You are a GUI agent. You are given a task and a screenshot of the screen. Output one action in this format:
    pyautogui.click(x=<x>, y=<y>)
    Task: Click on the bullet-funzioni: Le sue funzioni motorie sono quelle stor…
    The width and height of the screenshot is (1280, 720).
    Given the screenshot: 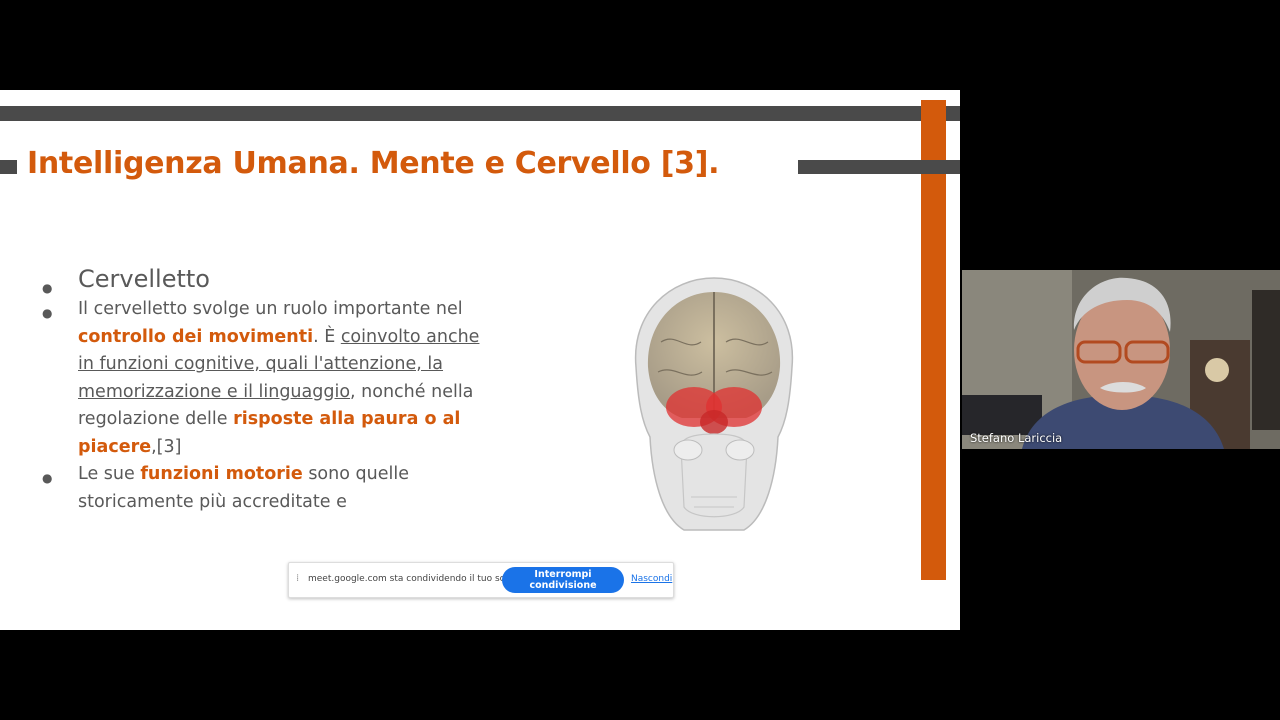 What is the action you would take?
    pyautogui.click(x=262, y=488)
    